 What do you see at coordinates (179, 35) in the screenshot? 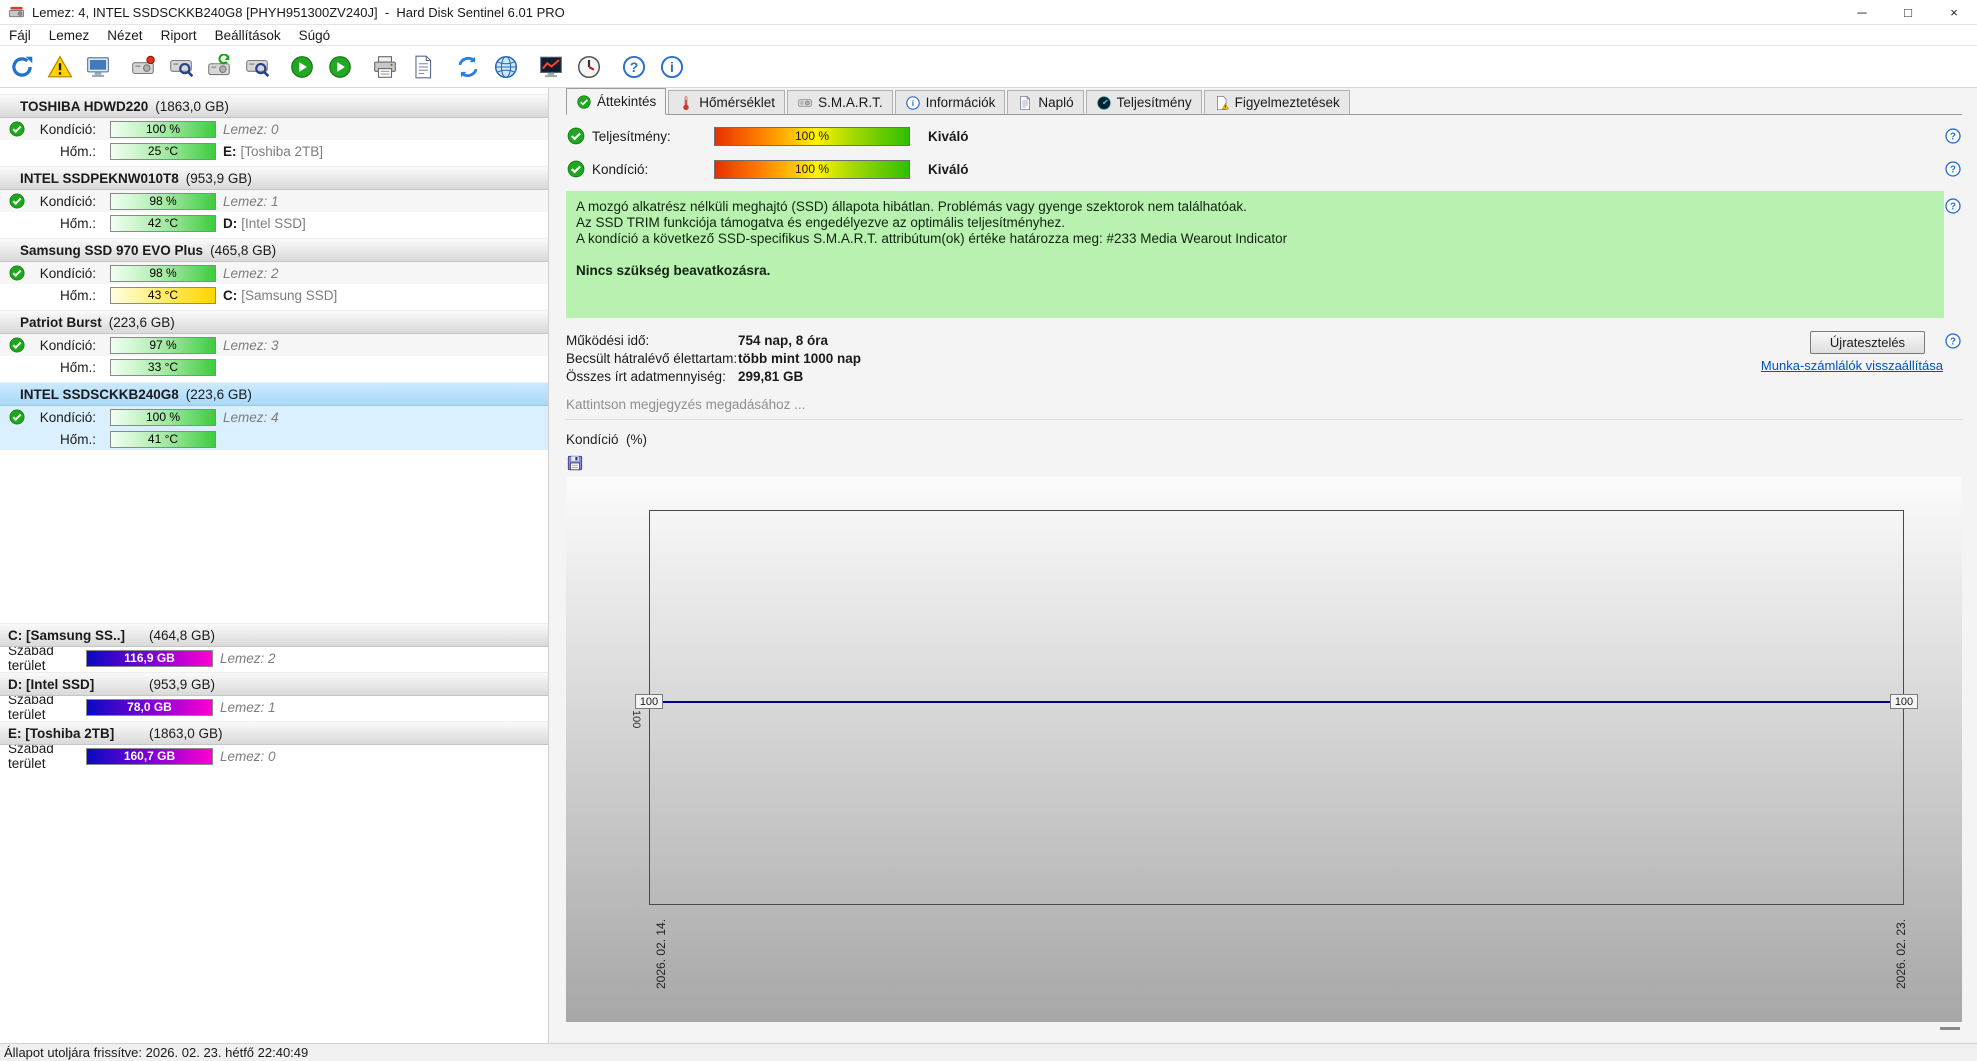
I see `menu-report: Riport` at bounding box center [179, 35].